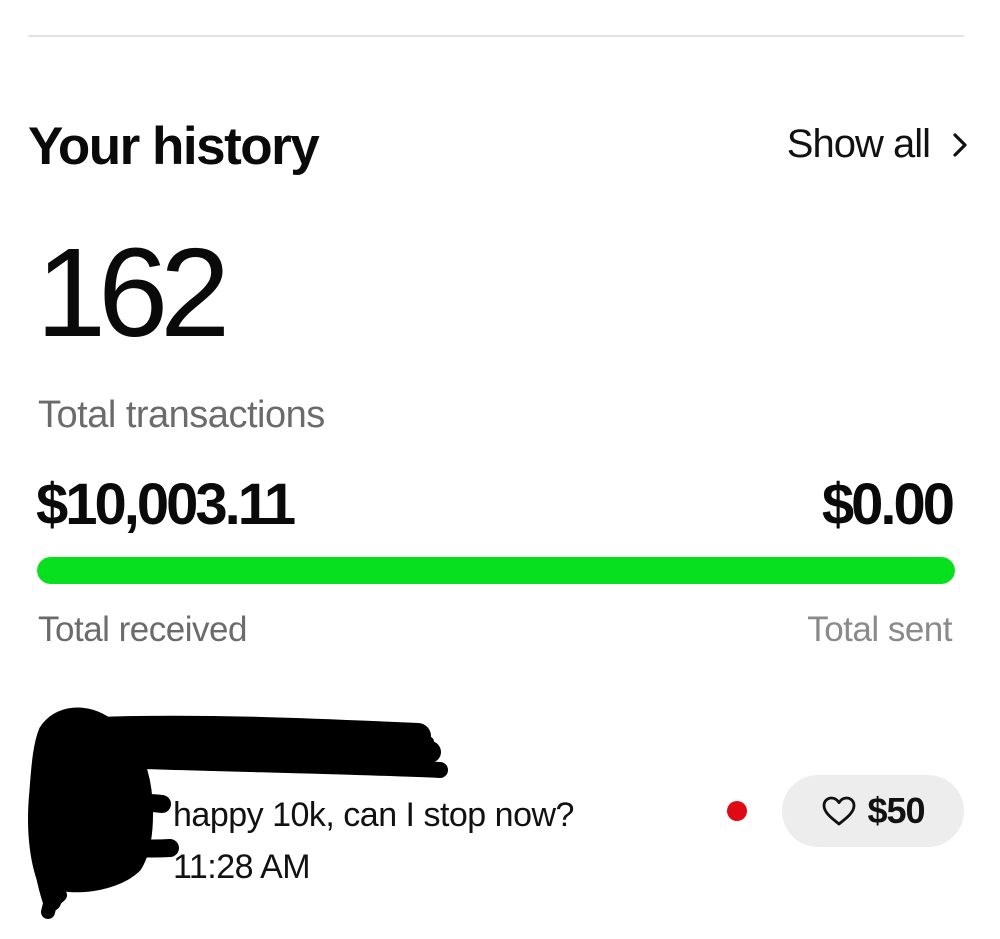  Describe the element at coordinates (737, 811) in the screenshot. I see `unread-indicator` at that location.